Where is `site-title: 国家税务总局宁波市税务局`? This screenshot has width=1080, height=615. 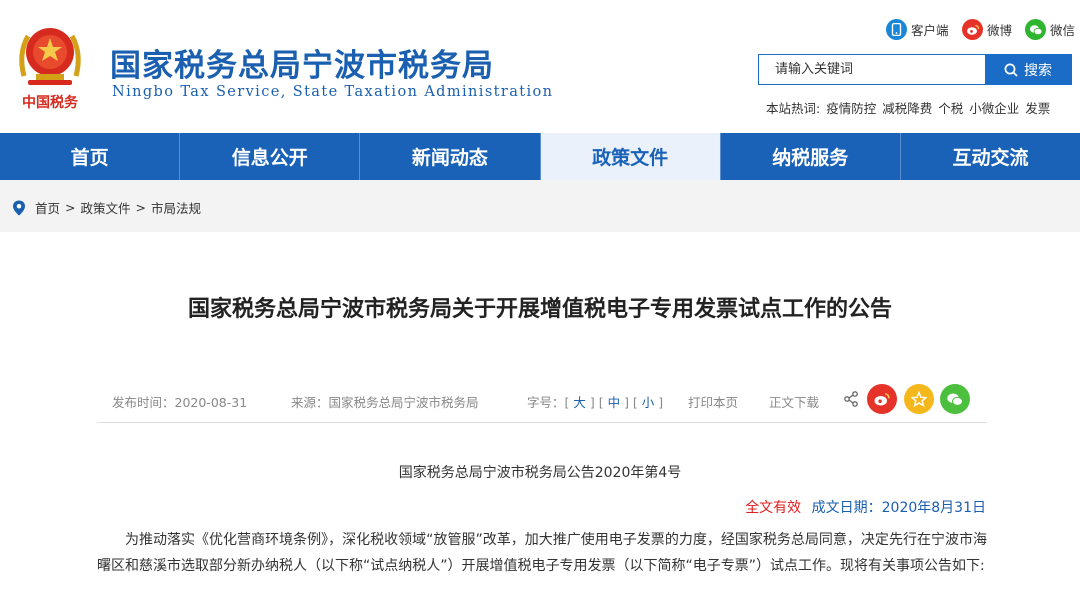
site-title: 国家税务总局宁波市税务局 is located at coordinates (302, 62).